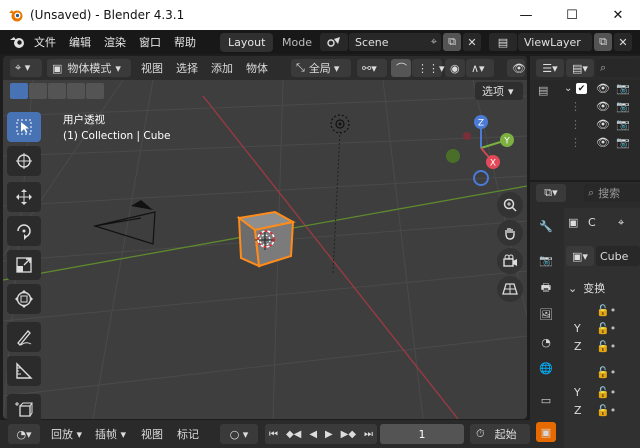 This screenshot has height=448, width=640. Describe the element at coordinates (546, 368) in the screenshot. I see `world-tab-icon: 🌐` at that location.